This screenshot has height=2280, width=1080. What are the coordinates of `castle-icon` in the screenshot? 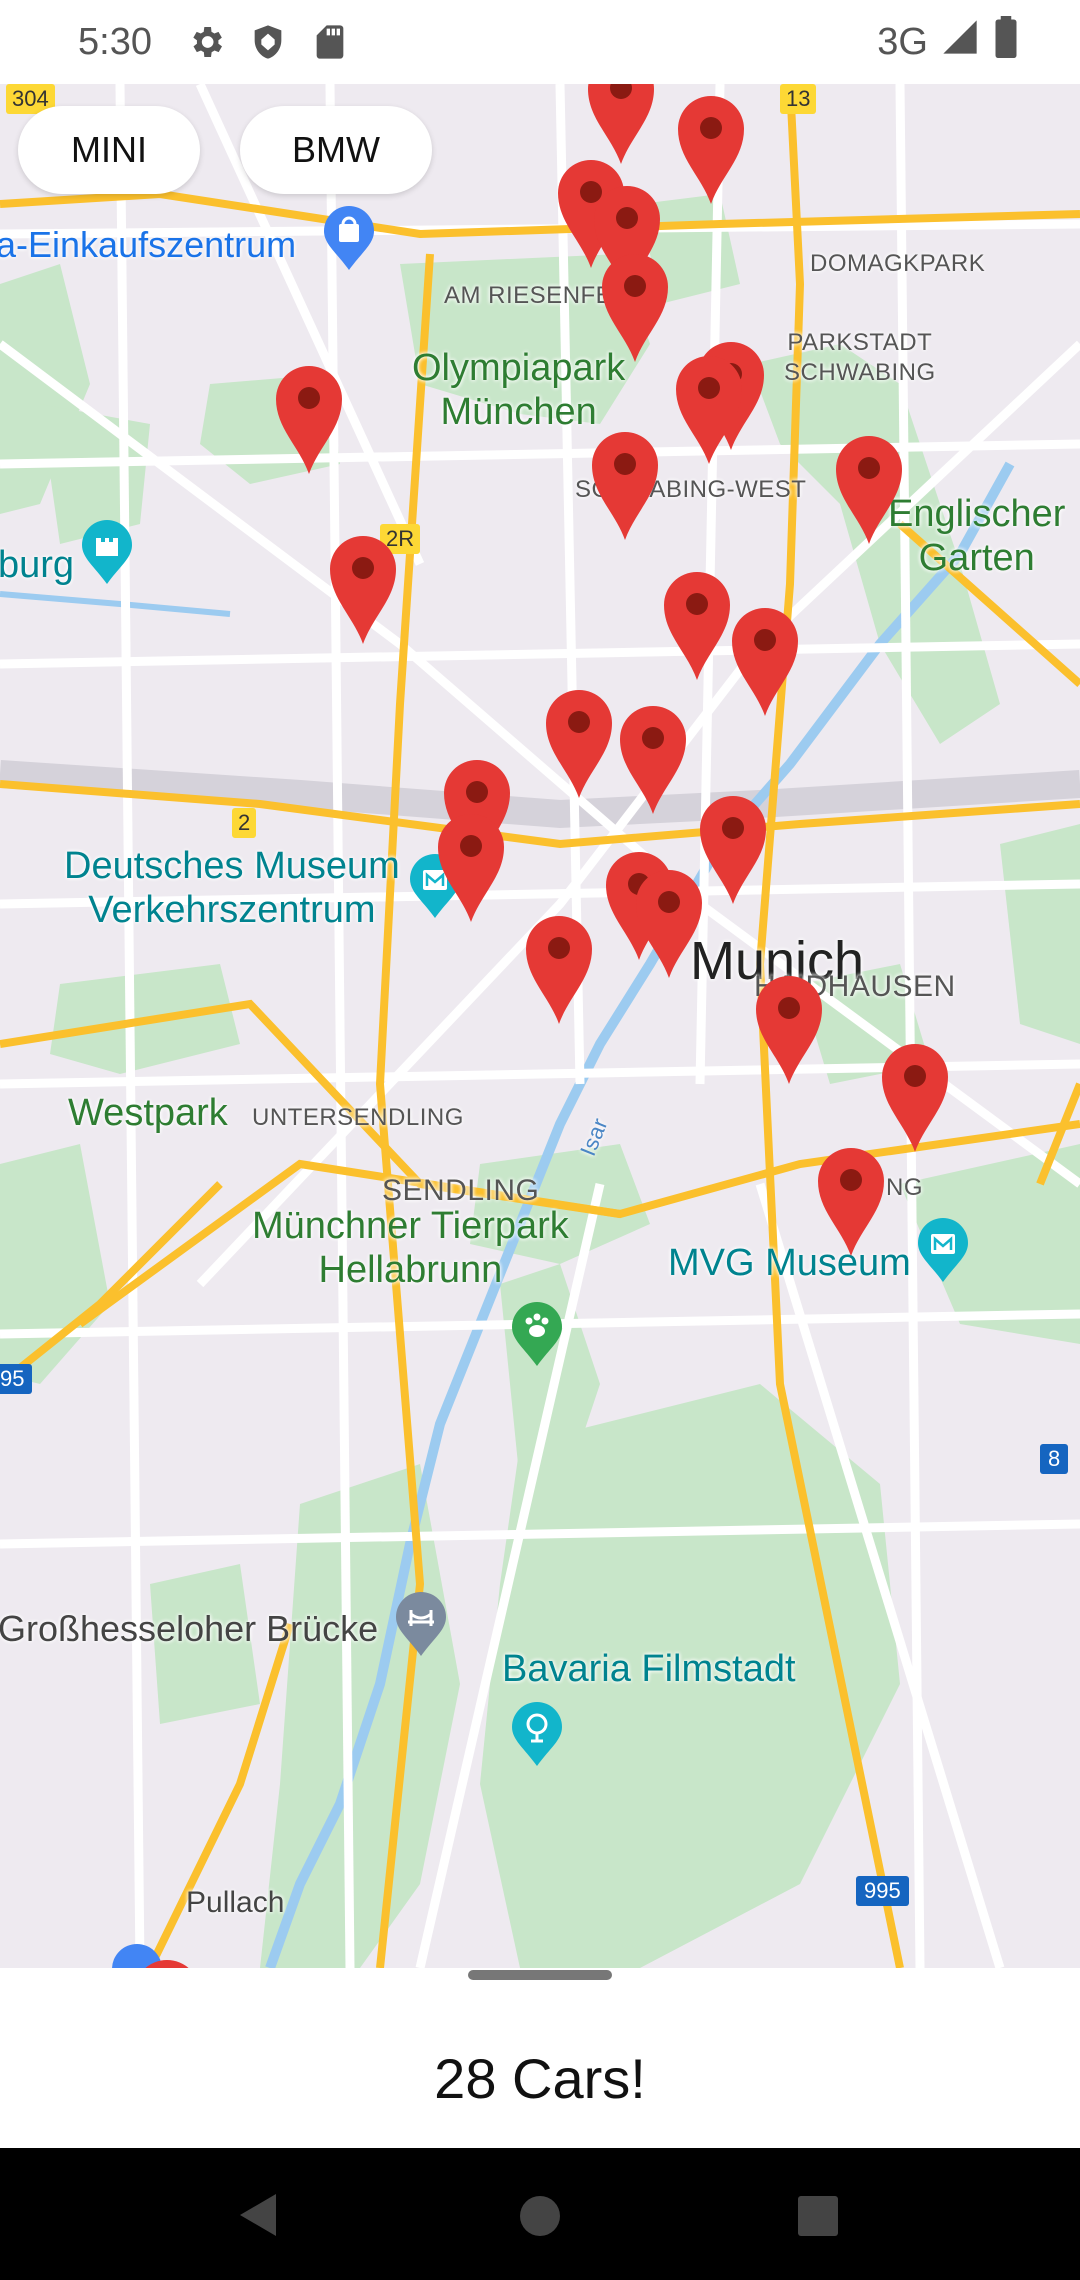 It's located at (107, 553).